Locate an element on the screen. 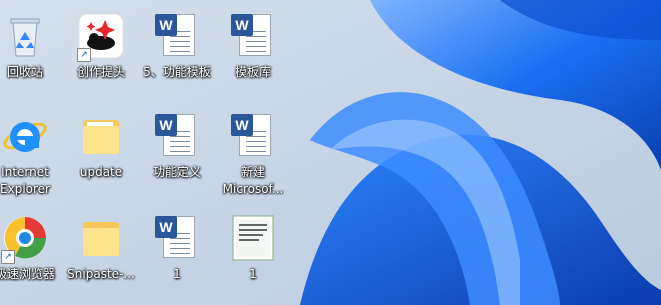  desktop-icon-browser: ↗ 极速浏览器 is located at coordinates (32, 256).